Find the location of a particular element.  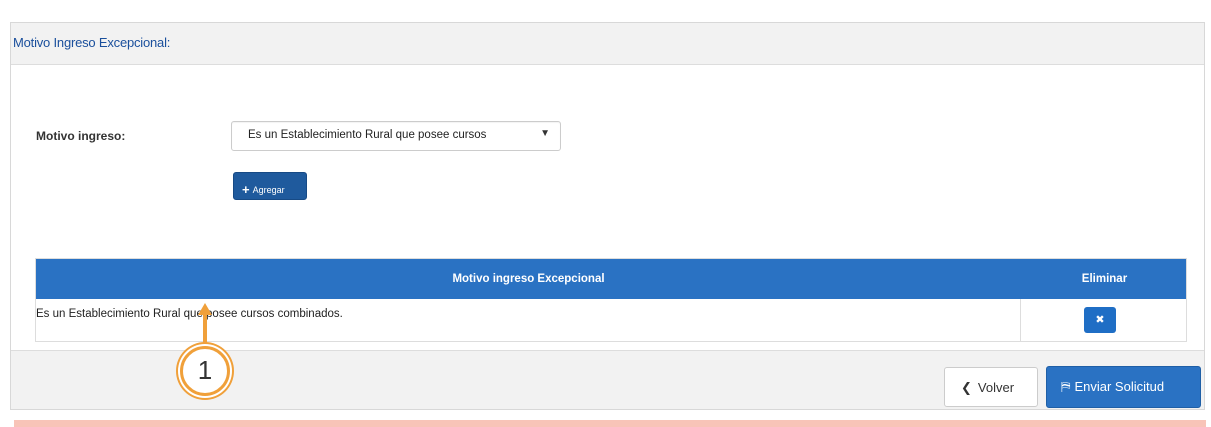

annotation-number: 1 is located at coordinates (205, 370).